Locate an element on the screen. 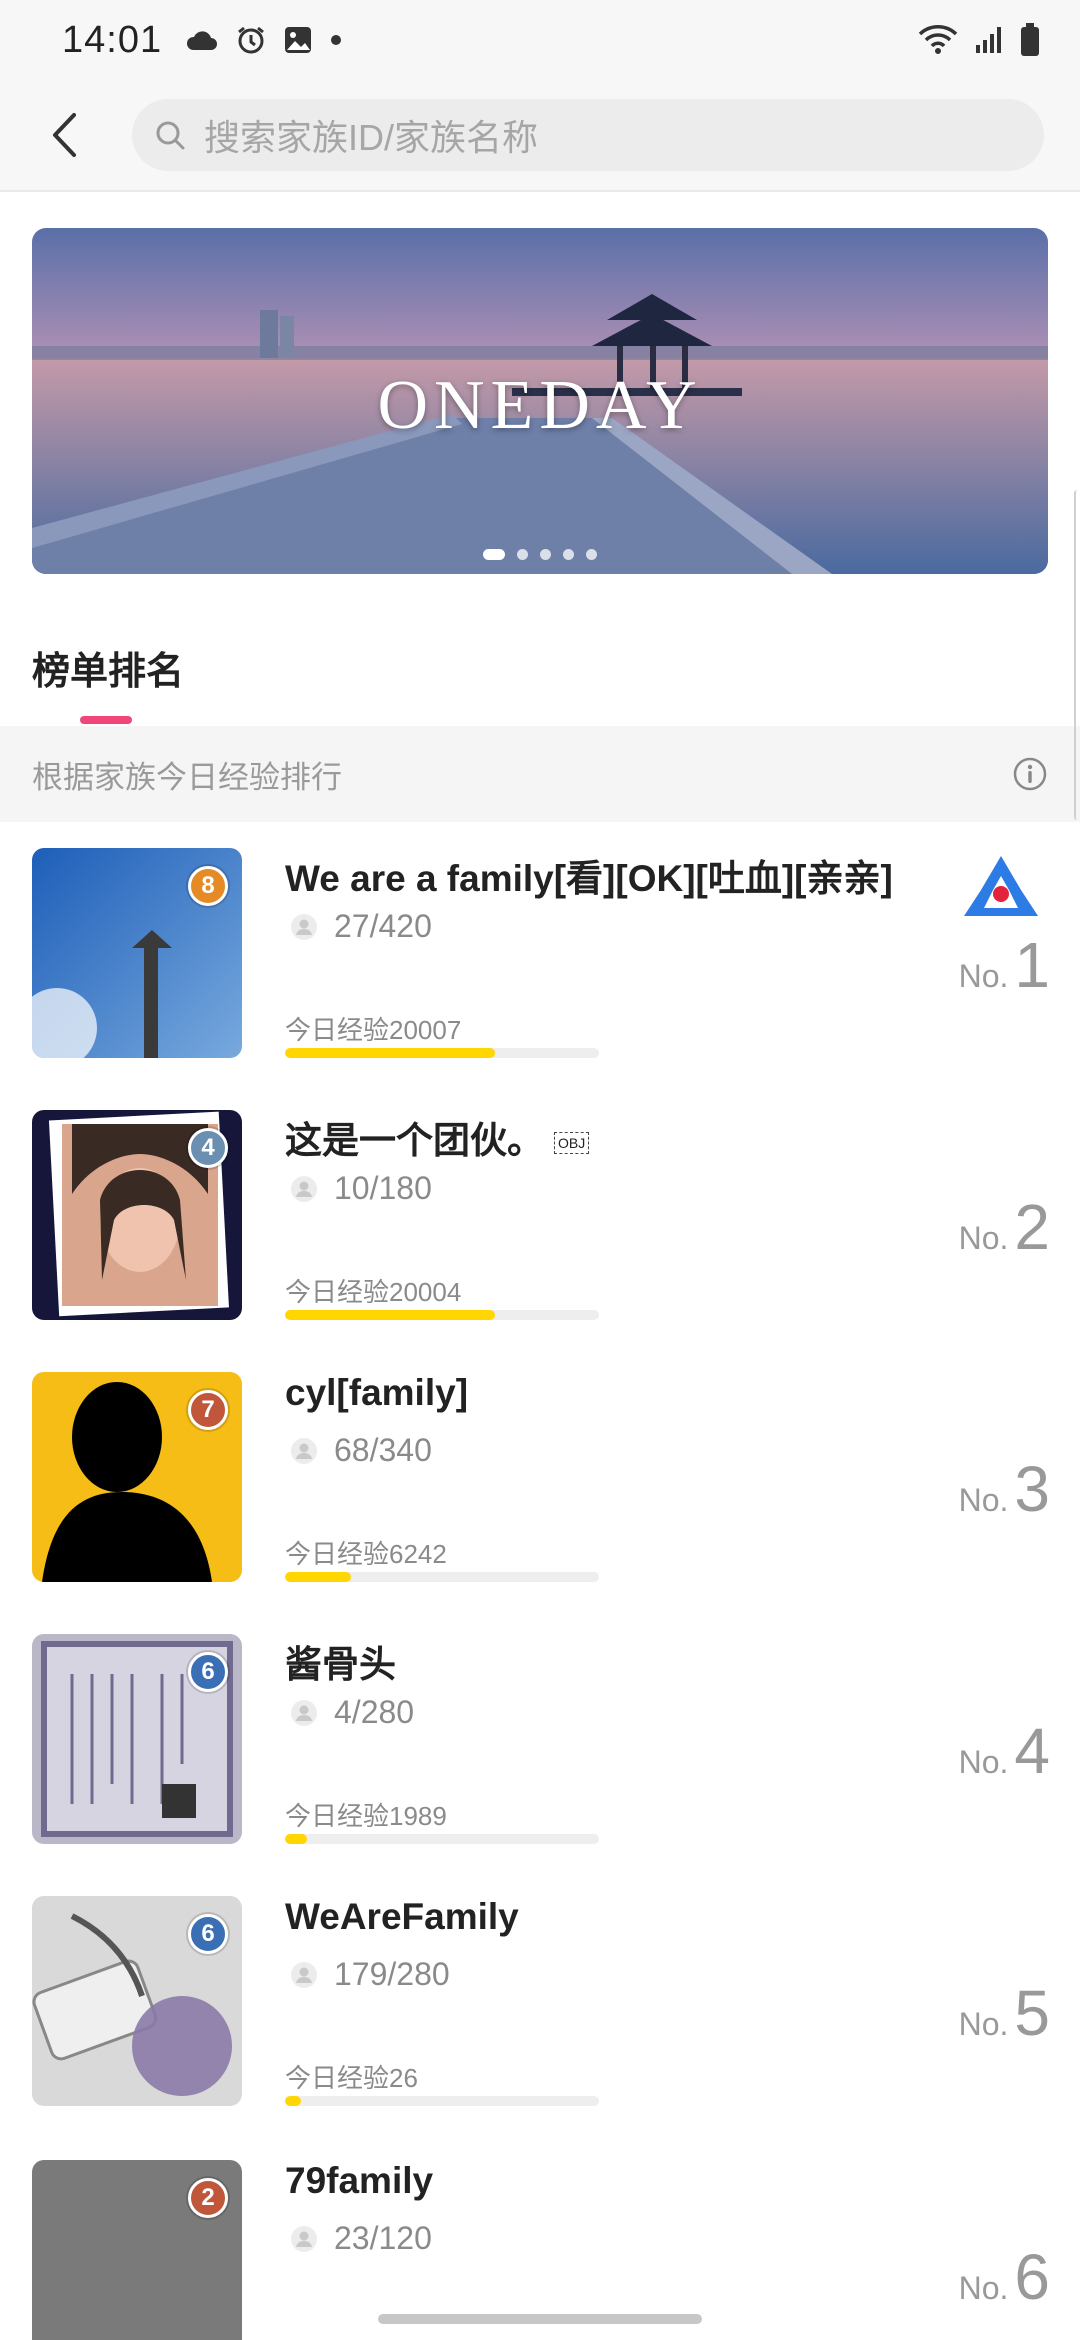 Image resolution: width=1080 pixels, height=2340 pixels. today-exp-label: 今日经验1989 is located at coordinates (366, 1816).